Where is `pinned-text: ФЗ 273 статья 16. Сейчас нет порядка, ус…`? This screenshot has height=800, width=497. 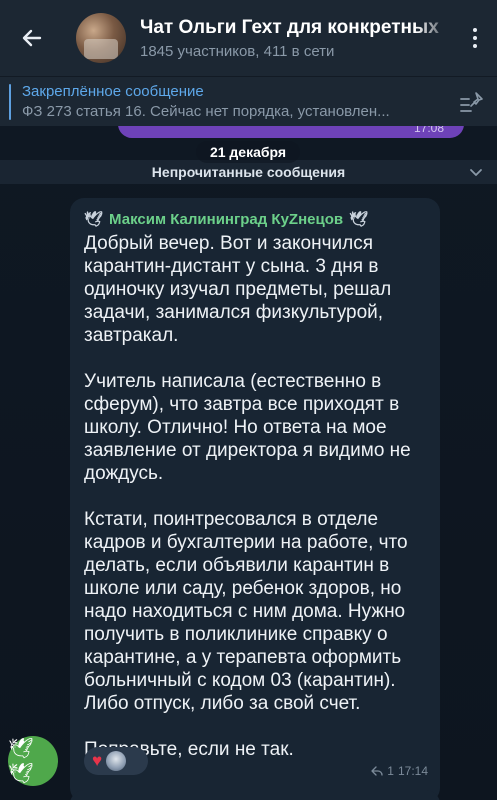
pinned-text: ФЗ 273 статья 16. Сейчас нет порядка, ус… is located at coordinates (206, 111).